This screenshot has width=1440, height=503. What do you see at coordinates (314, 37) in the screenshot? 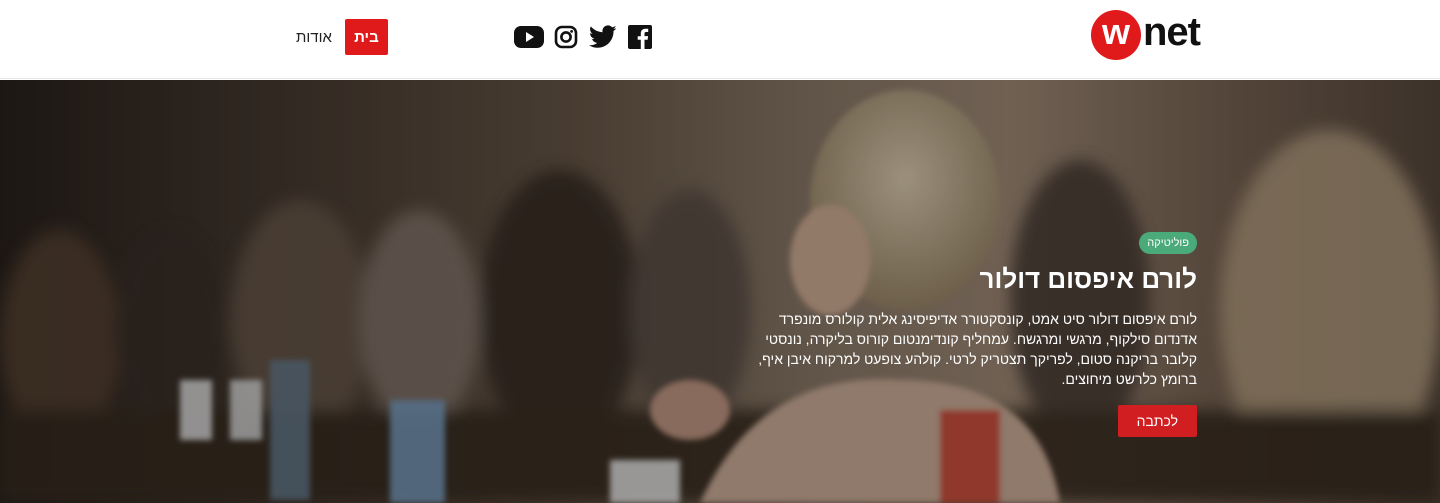
I see `nav-item-about: אודות` at bounding box center [314, 37].